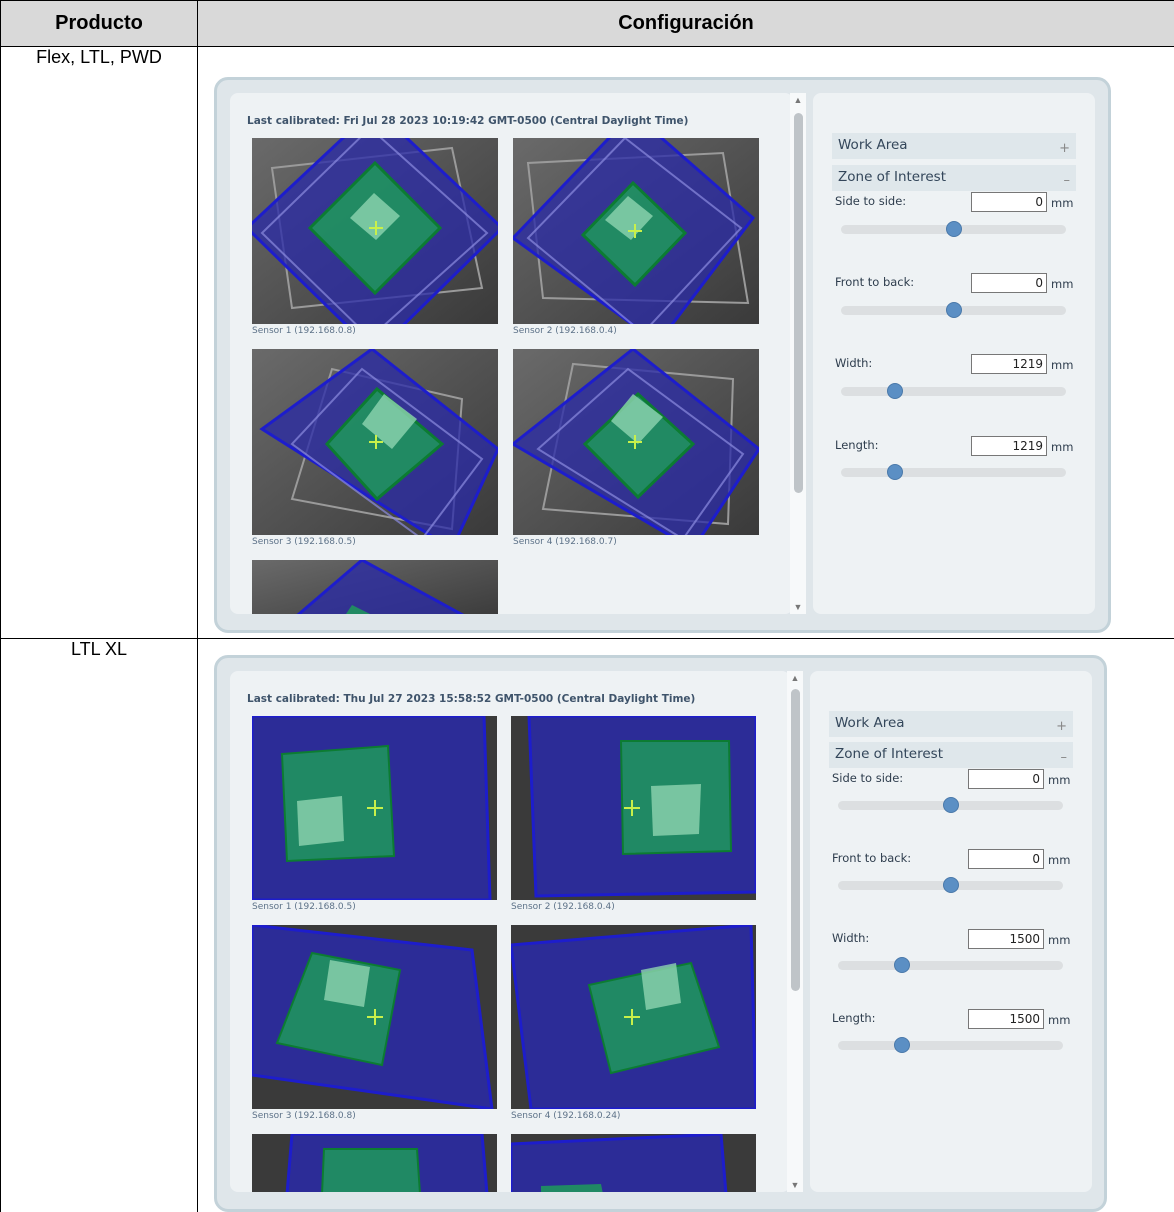 This screenshot has width=1174, height=1212. What do you see at coordinates (99, 649) in the screenshot?
I see `product-name: LTL XL` at bounding box center [99, 649].